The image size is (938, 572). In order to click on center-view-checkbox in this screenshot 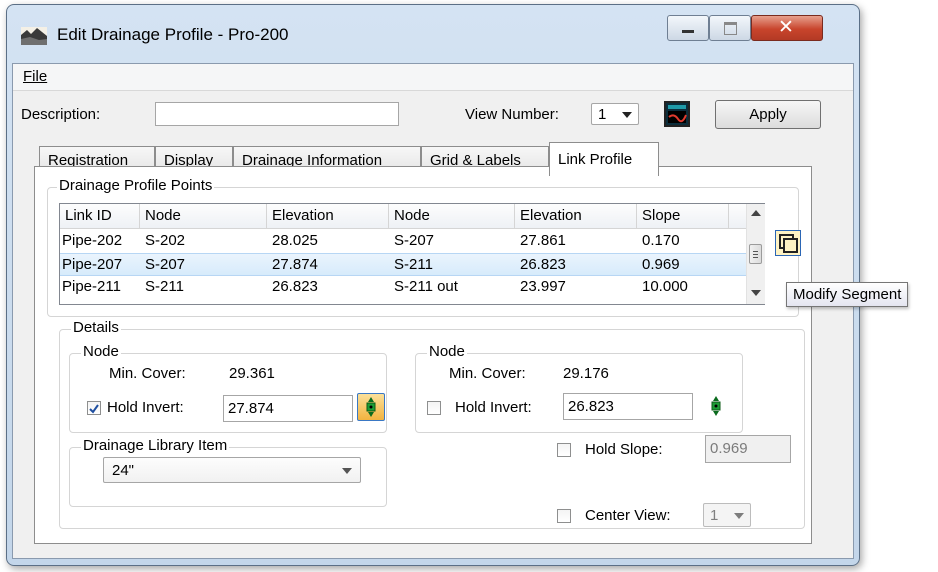, I will do `click(564, 516)`.